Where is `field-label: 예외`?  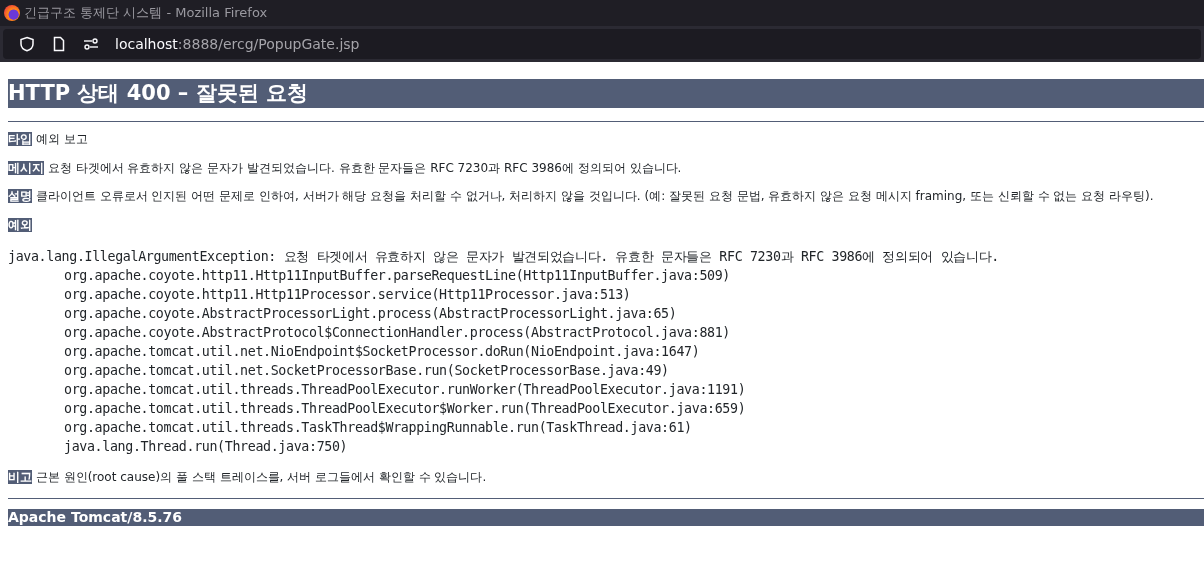
field-label: 예외 is located at coordinates (20, 224).